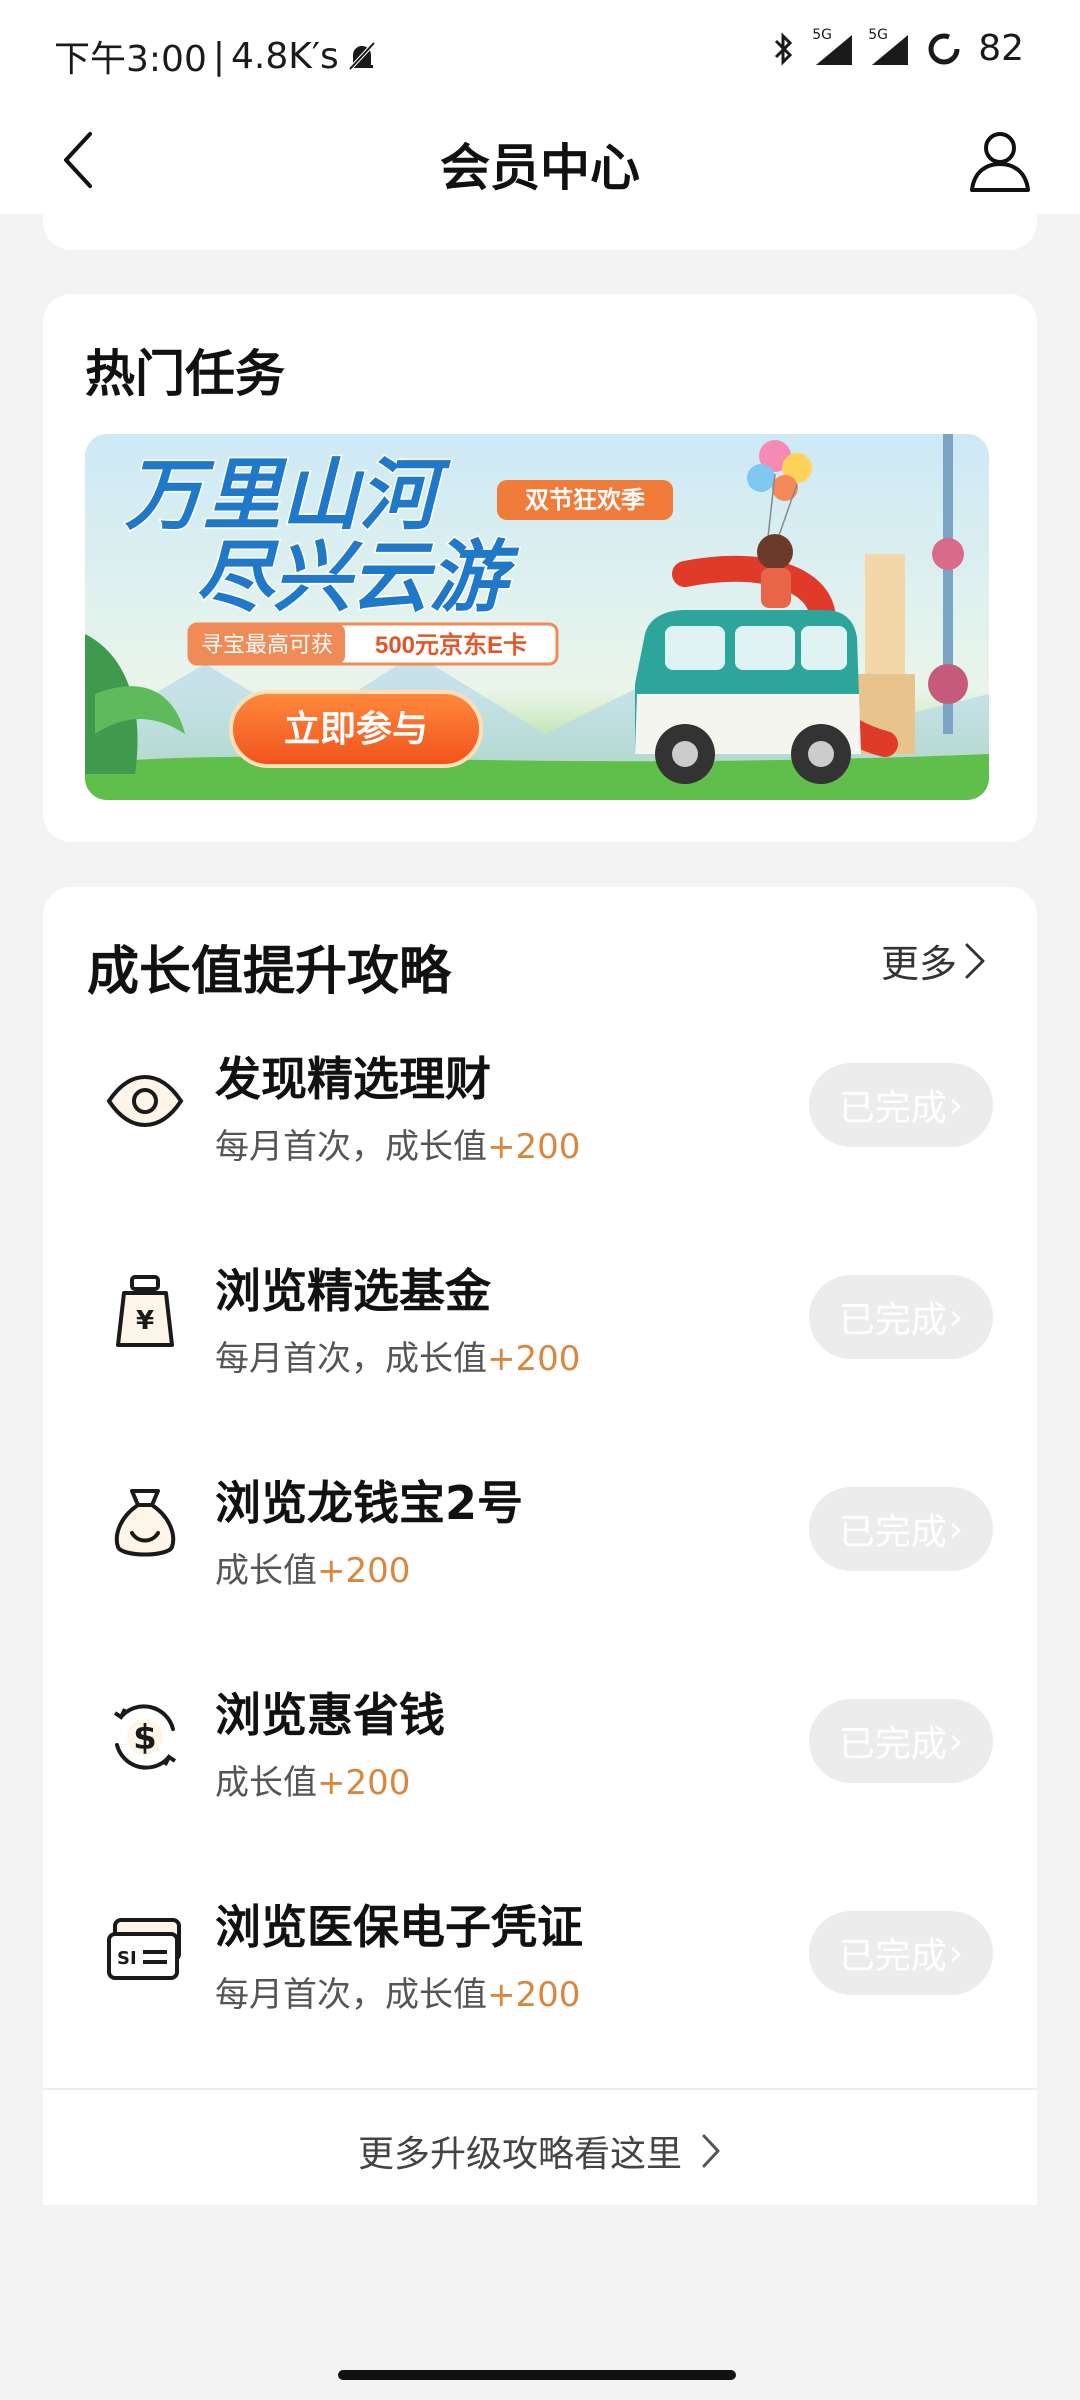 Image resolution: width=1080 pixels, height=2400 pixels. What do you see at coordinates (267, 644) in the screenshot?
I see `banner-promo-prefix: 寻宝最高可获` at bounding box center [267, 644].